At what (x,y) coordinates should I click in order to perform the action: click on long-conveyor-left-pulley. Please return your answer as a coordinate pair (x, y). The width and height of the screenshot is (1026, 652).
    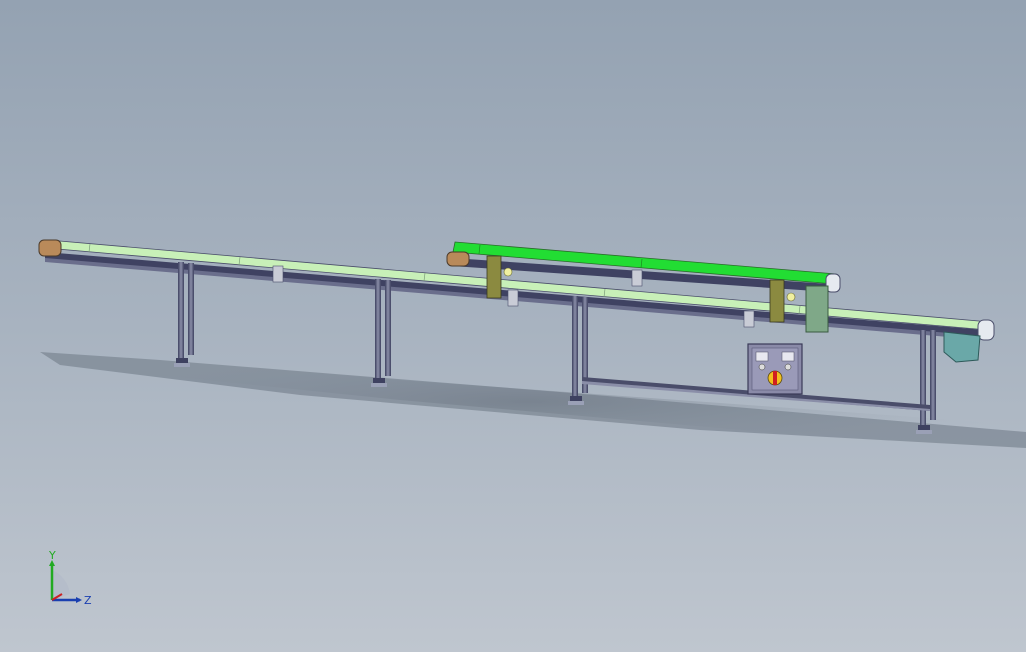
    Looking at the image, I should click on (50, 248).